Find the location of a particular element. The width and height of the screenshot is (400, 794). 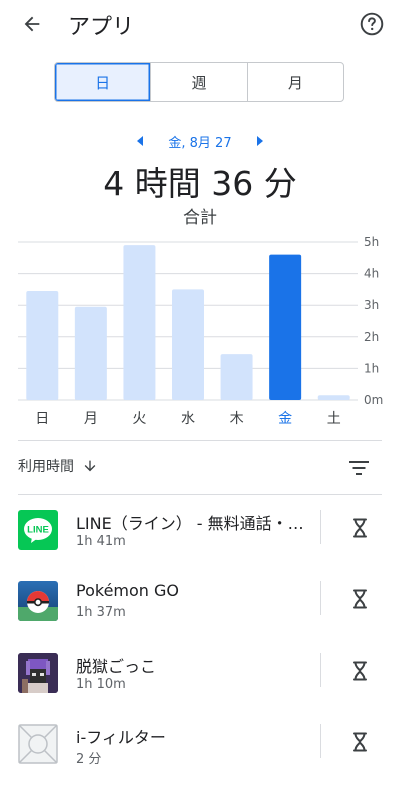

total-label: 合計 is located at coordinates (200, 218).